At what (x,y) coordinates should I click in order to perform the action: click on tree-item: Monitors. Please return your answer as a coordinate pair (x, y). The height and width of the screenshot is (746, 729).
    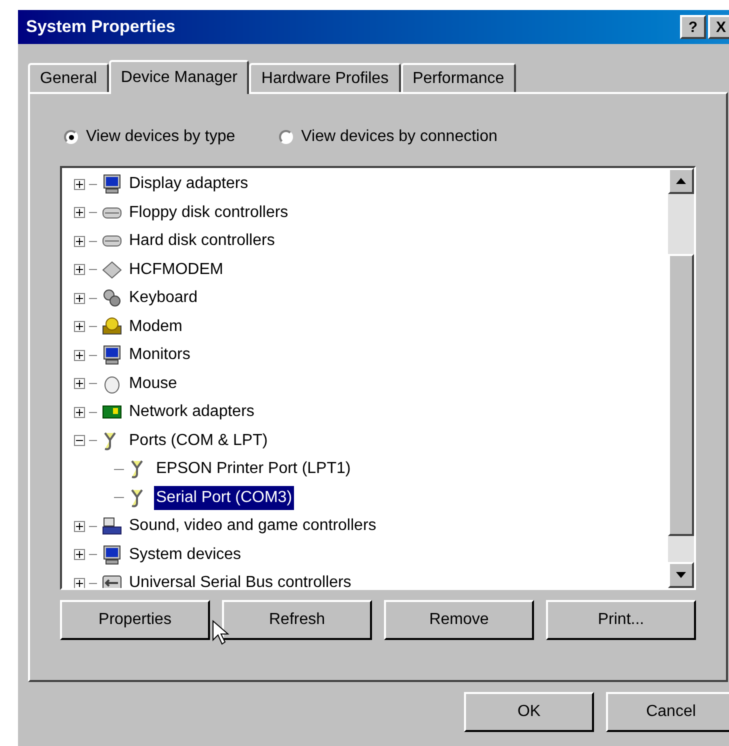
    Looking at the image, I should click on (159, 355).